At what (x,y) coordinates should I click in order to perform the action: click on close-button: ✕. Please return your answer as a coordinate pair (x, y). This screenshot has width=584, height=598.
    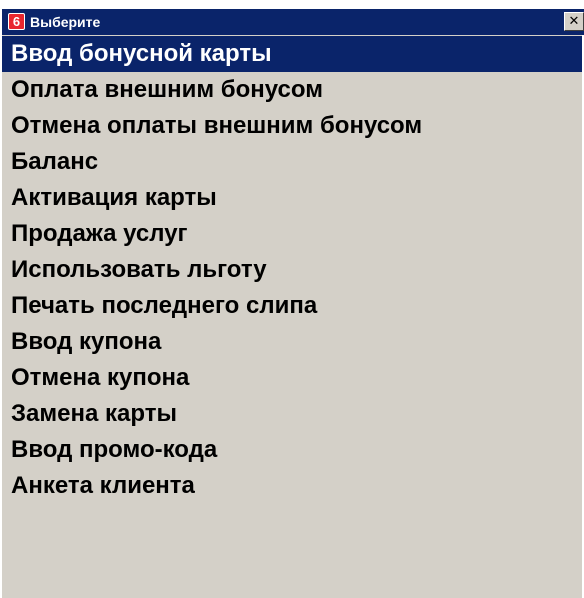
    Looking at the image, I should click on (574, 21).